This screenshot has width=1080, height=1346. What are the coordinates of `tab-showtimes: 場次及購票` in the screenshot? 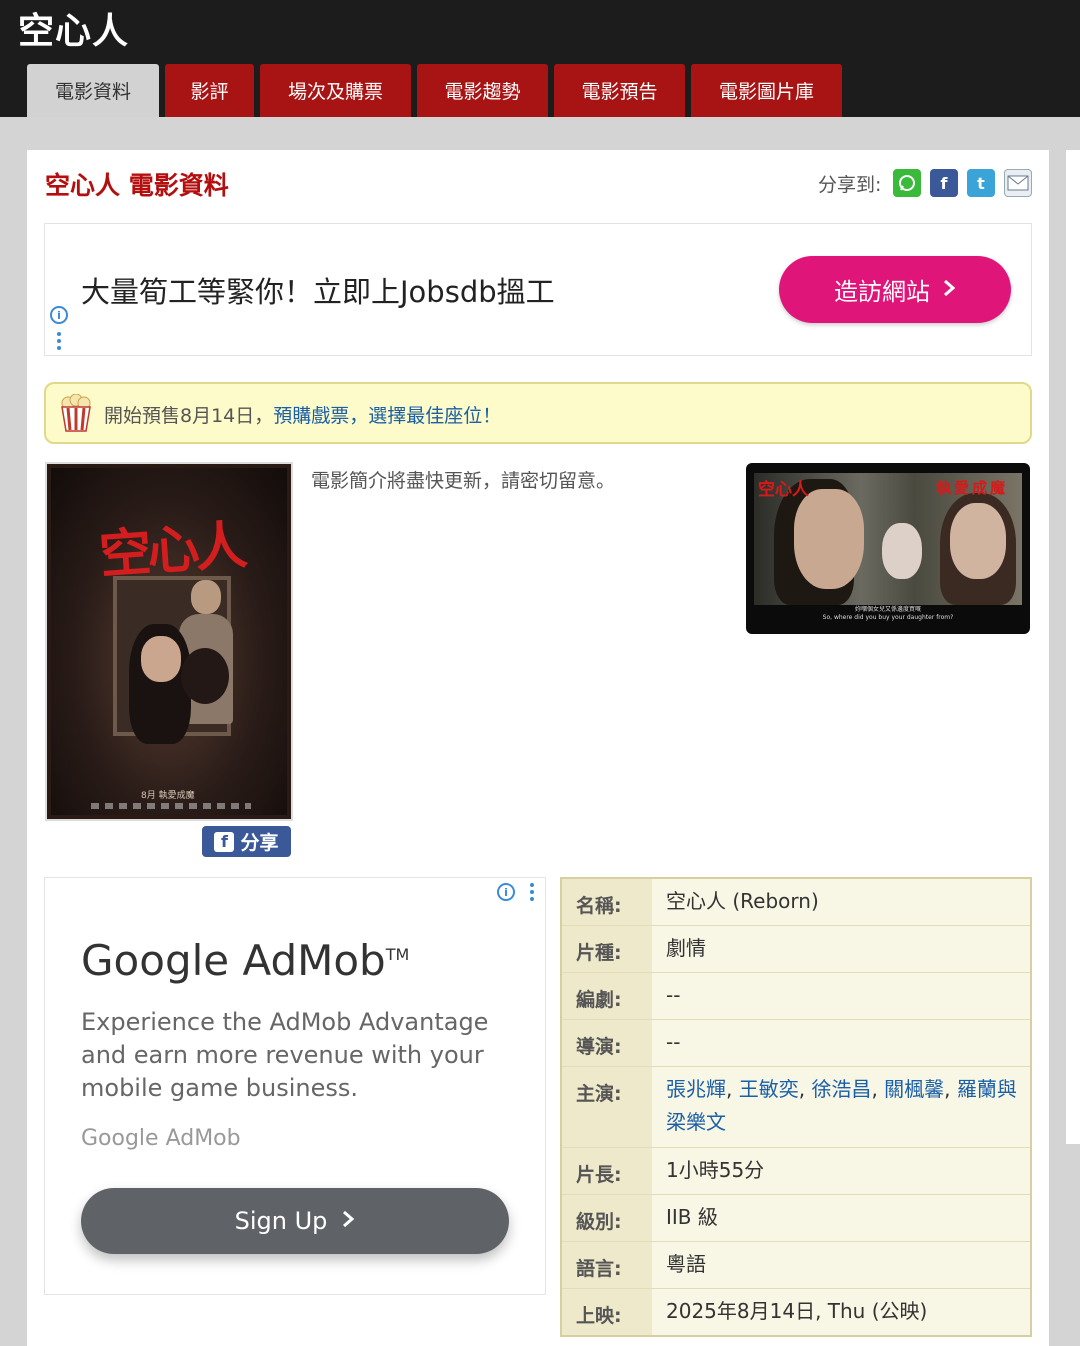 It's located at (335, 90).